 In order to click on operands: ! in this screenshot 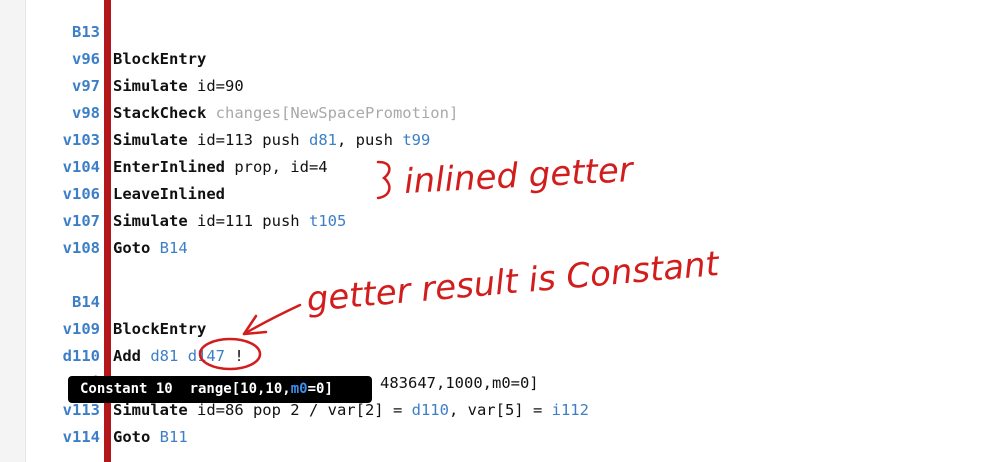, I will do `click(234, 356)`.